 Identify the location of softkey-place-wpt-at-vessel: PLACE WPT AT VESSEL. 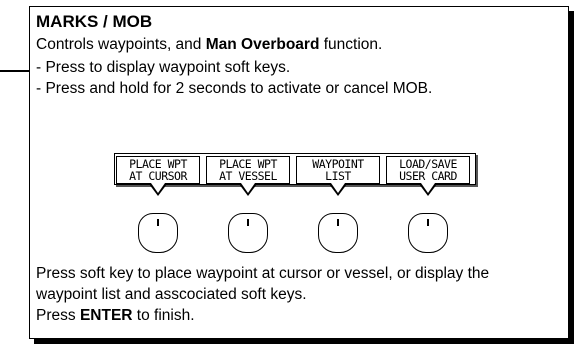
(248, 170).